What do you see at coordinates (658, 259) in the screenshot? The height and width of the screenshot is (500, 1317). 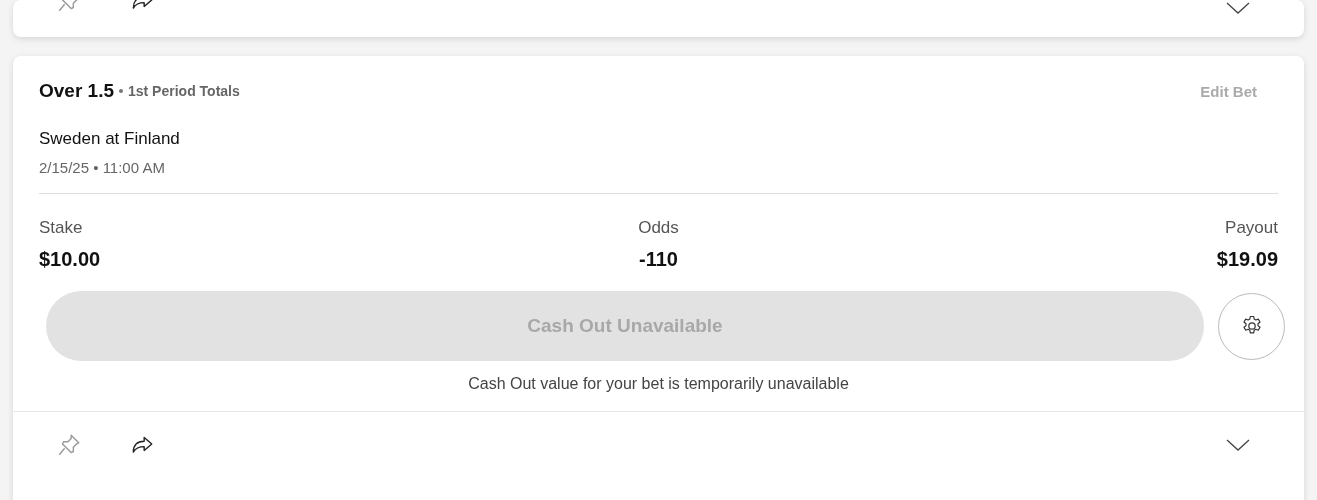 I see `stat-value: -110` at bounding box center [658, 259].